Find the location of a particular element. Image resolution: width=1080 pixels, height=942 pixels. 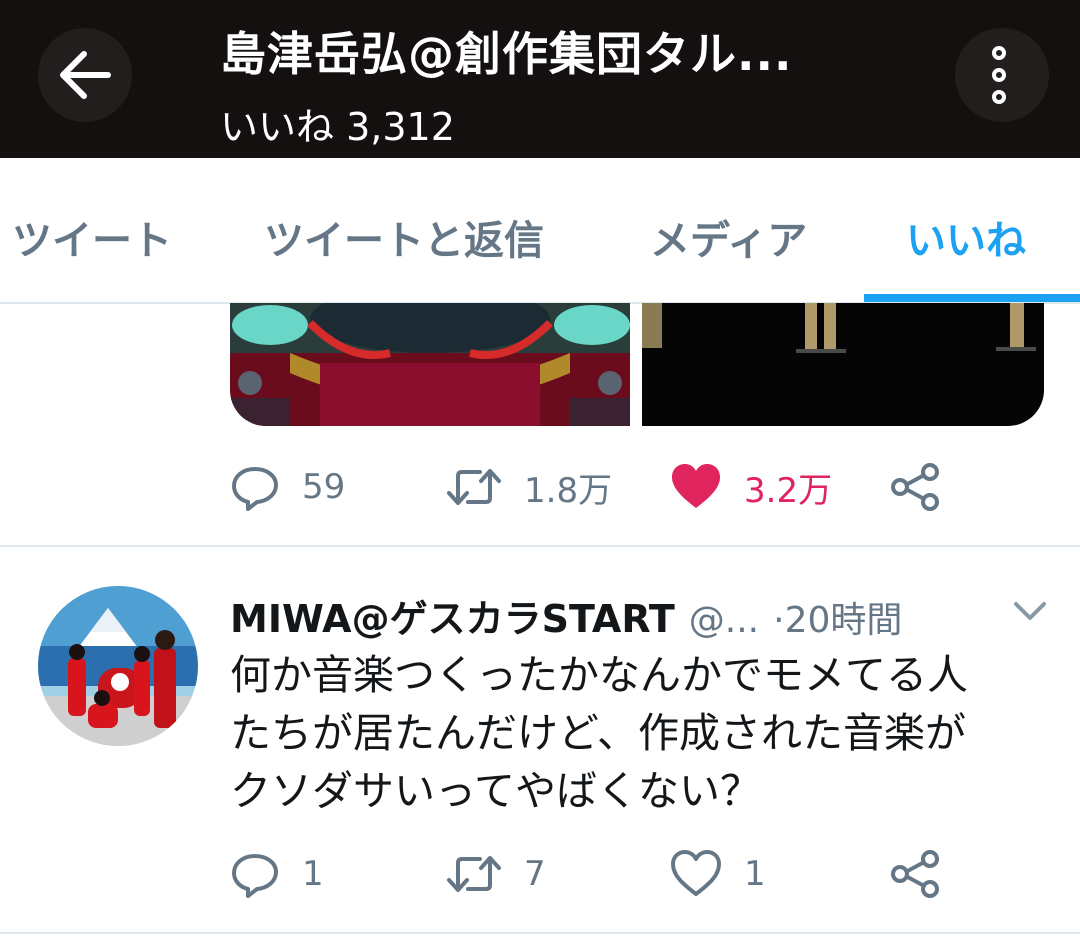

chevron-down-icon is located at coordinates (1030, 611).